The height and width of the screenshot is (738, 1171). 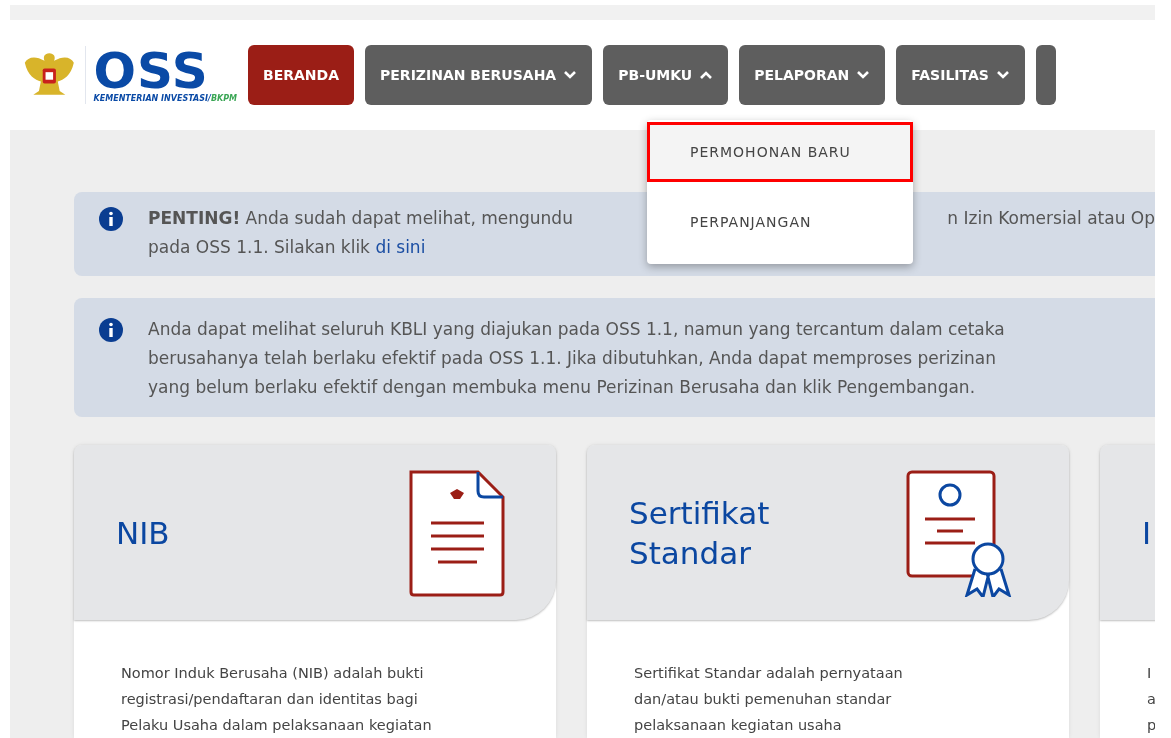 I want to click on card-description: Nomor Induk Berusaha (NIB) adalah bukti, so click(x=273, y=673).